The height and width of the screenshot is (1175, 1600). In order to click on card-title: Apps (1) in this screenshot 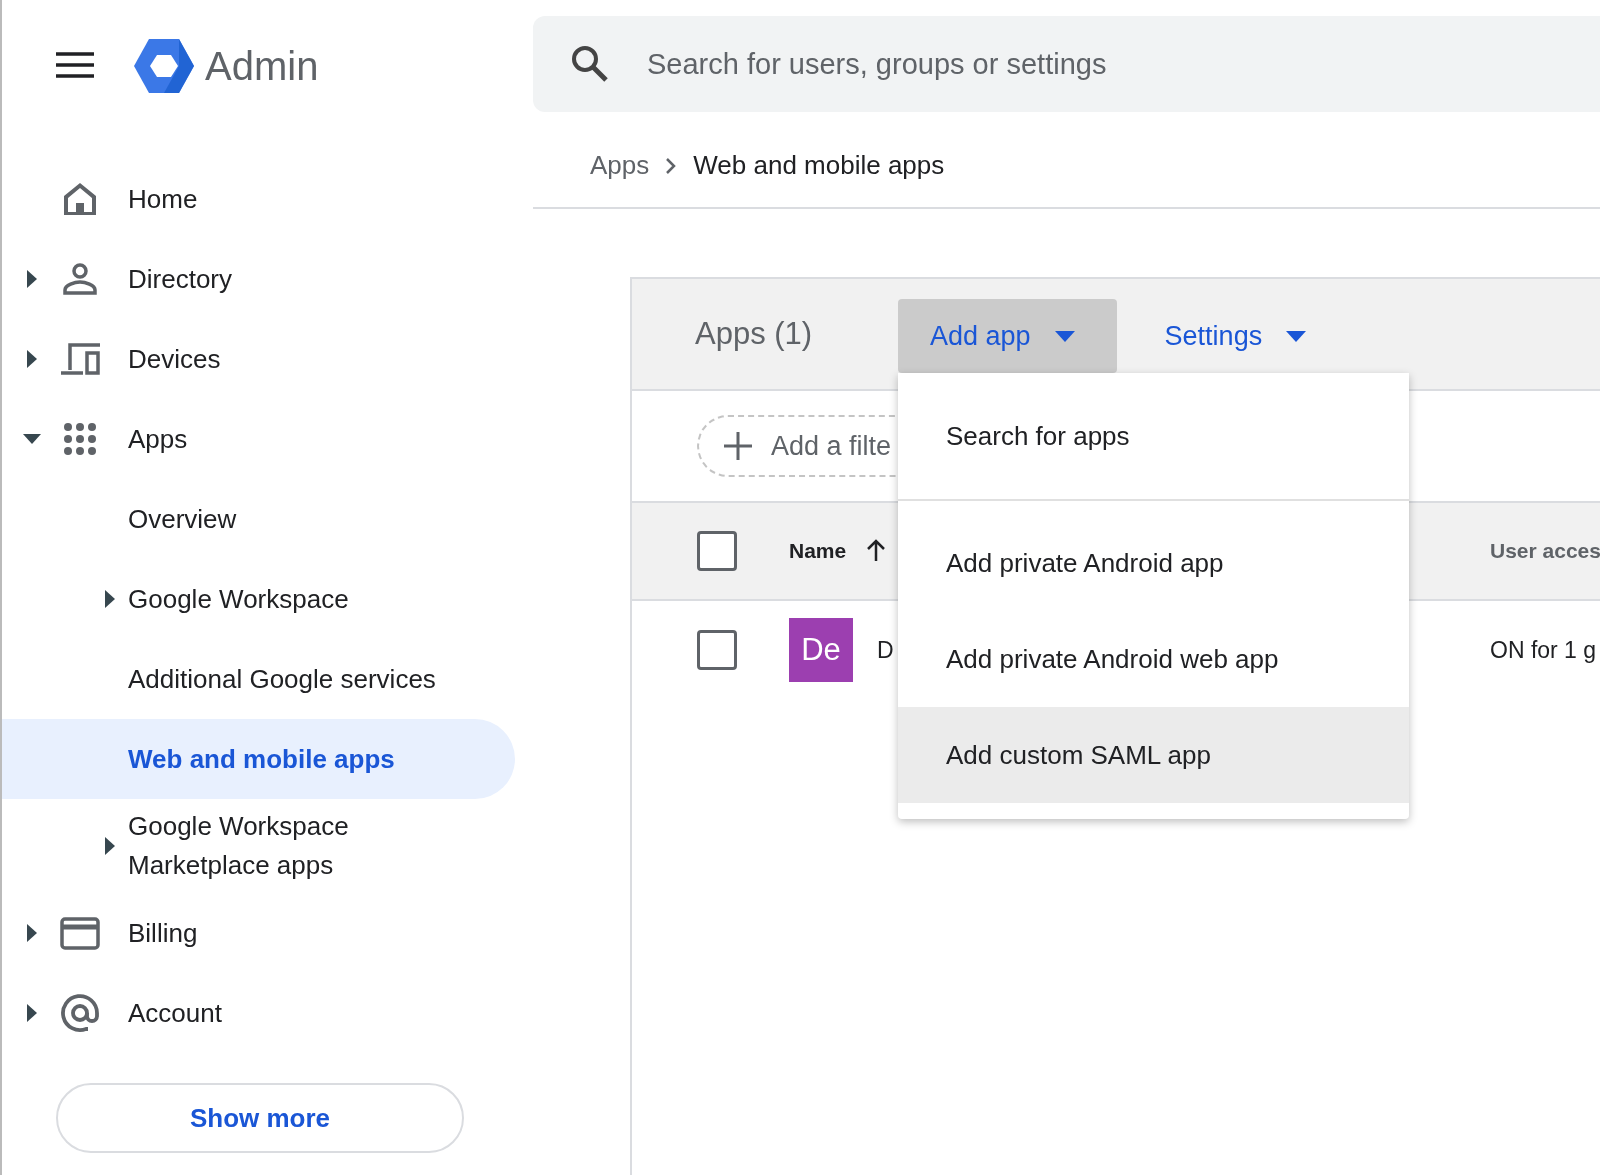, I will do `click(754, 334)`.